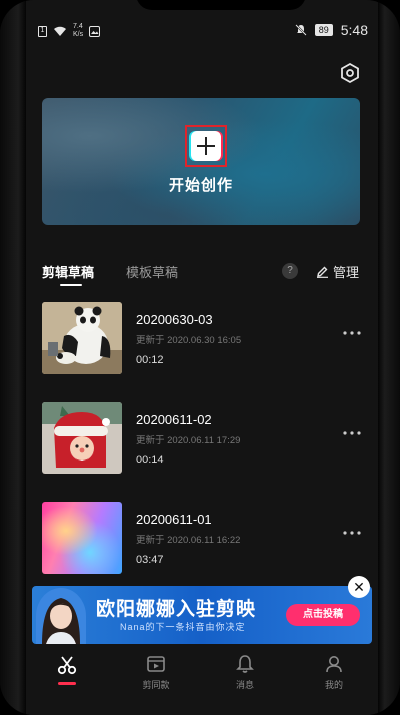 Image resolution: width=400 pixels, height=715 pixels. Describe the element at coordinates (67, 683) in the screenshot. I see `nav-active-indicator` at that location.